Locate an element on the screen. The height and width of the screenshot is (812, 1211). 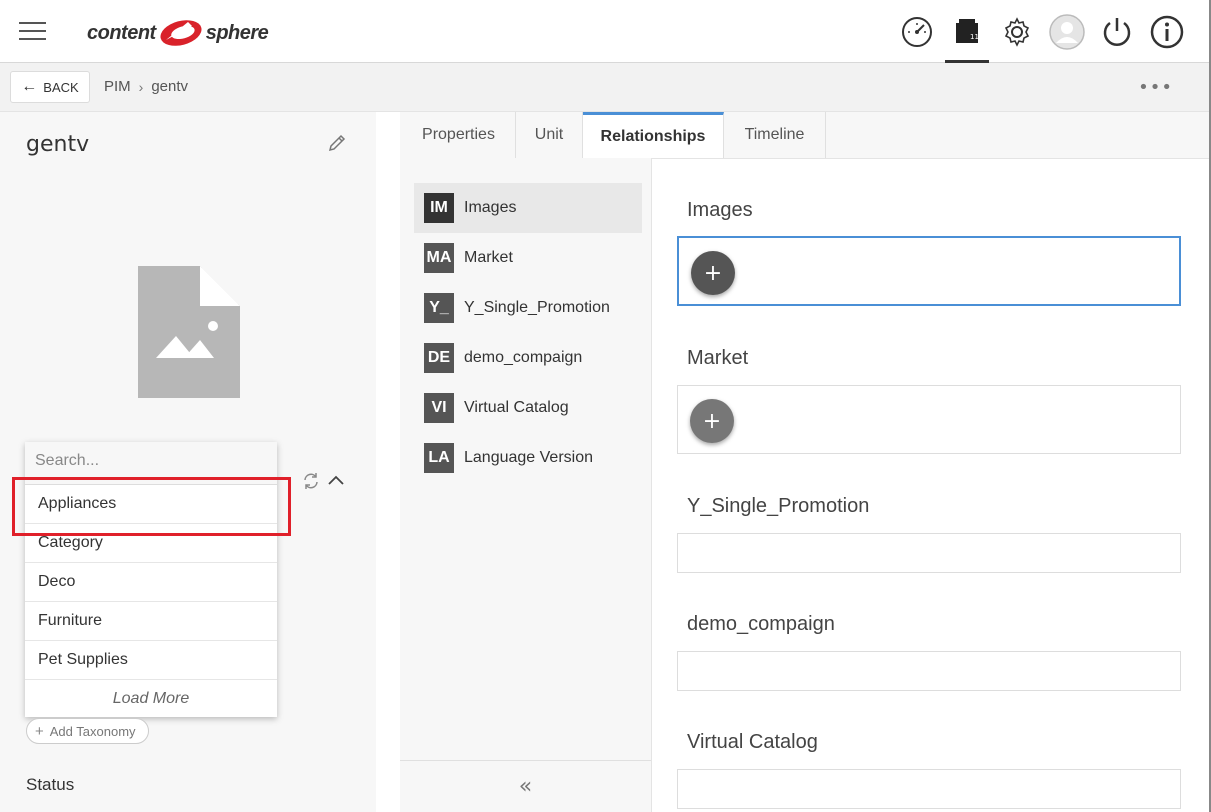
collapse-panel-icon: « is located at coordinates (525, 786).